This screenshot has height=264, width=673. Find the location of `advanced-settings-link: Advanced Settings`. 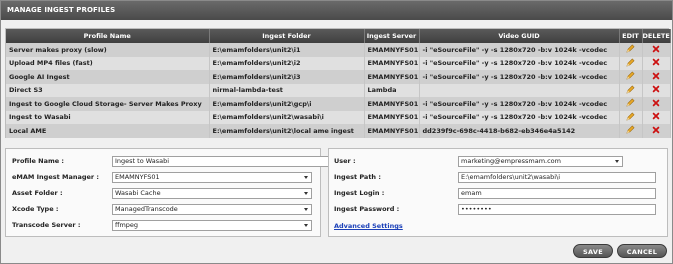

advanced-settings-link: Advanced Settings is located at coordinates (368, 226).